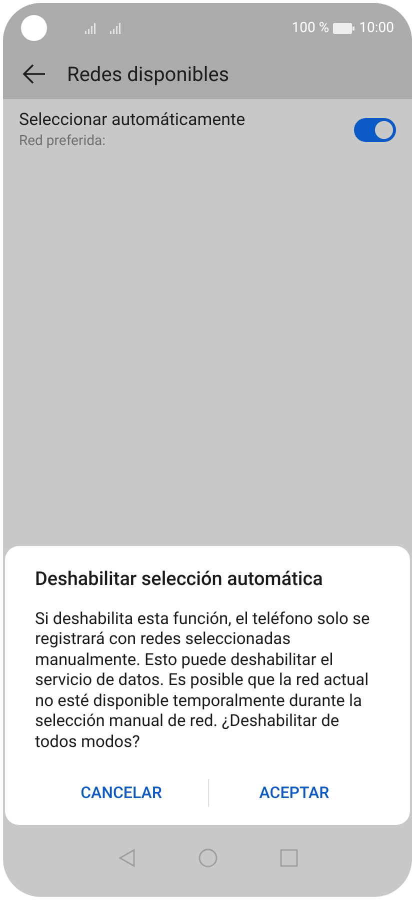 This screenshot has width=415, height=900. I want to click on clock-time: 10:00, so click(376, 28).